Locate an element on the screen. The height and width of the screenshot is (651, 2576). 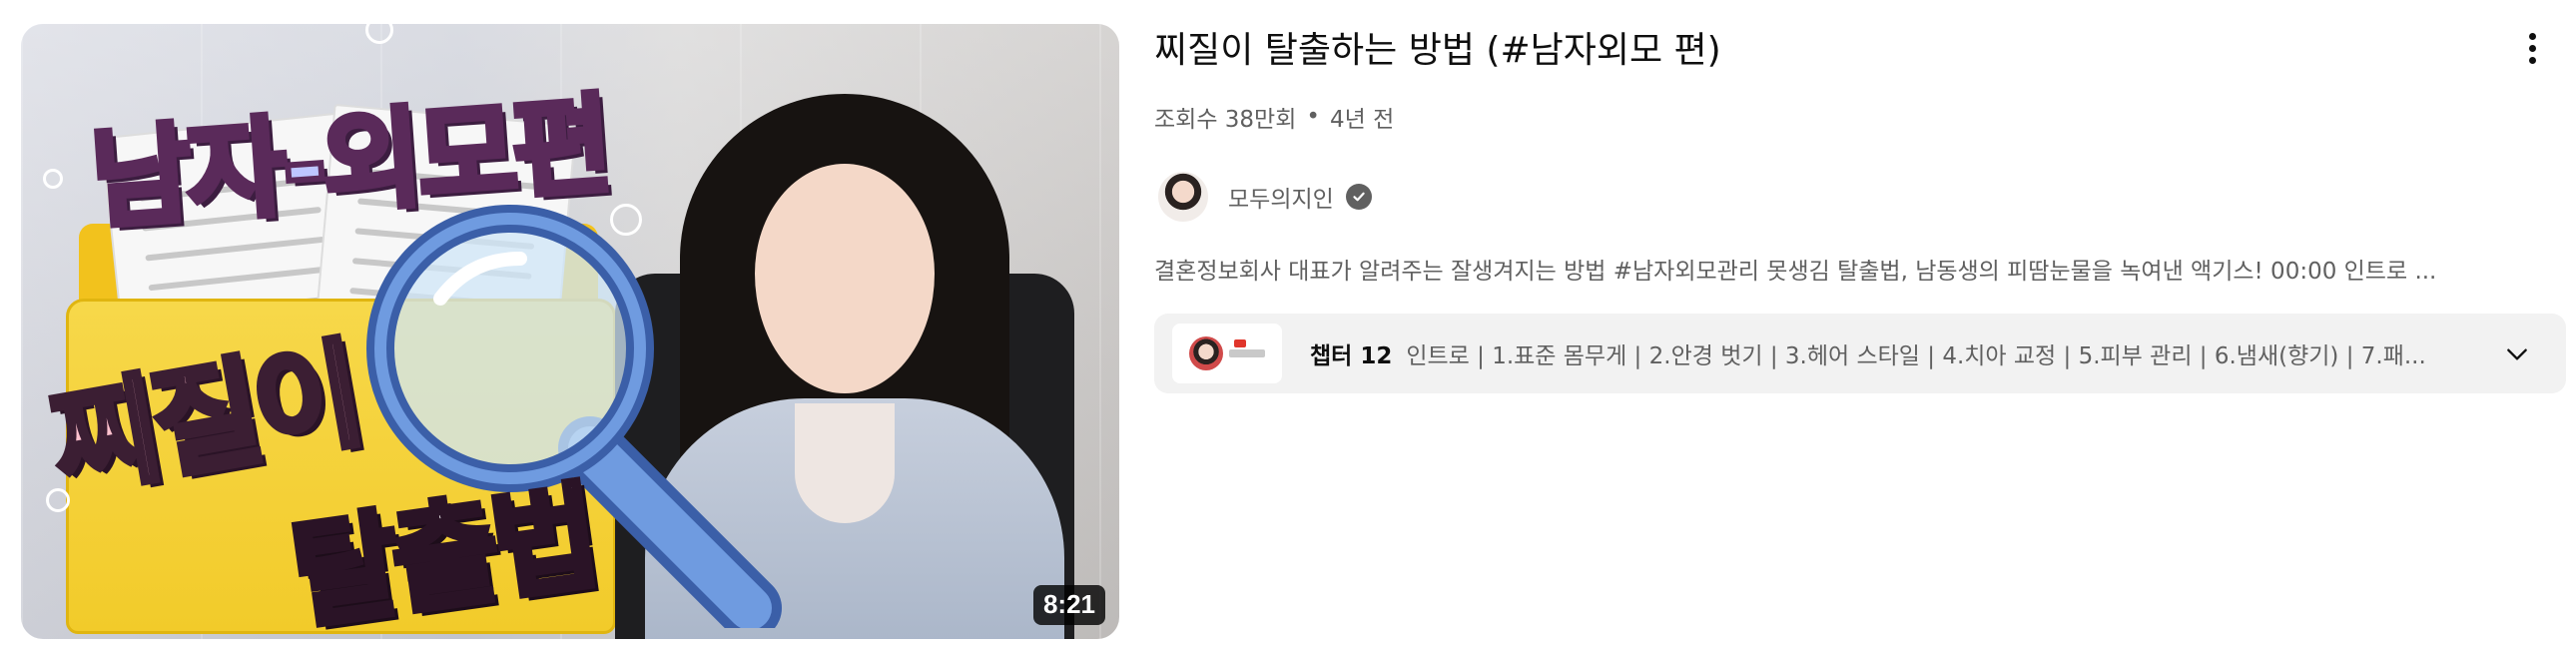
channel-avatar is located at coordinates (1183, 197).